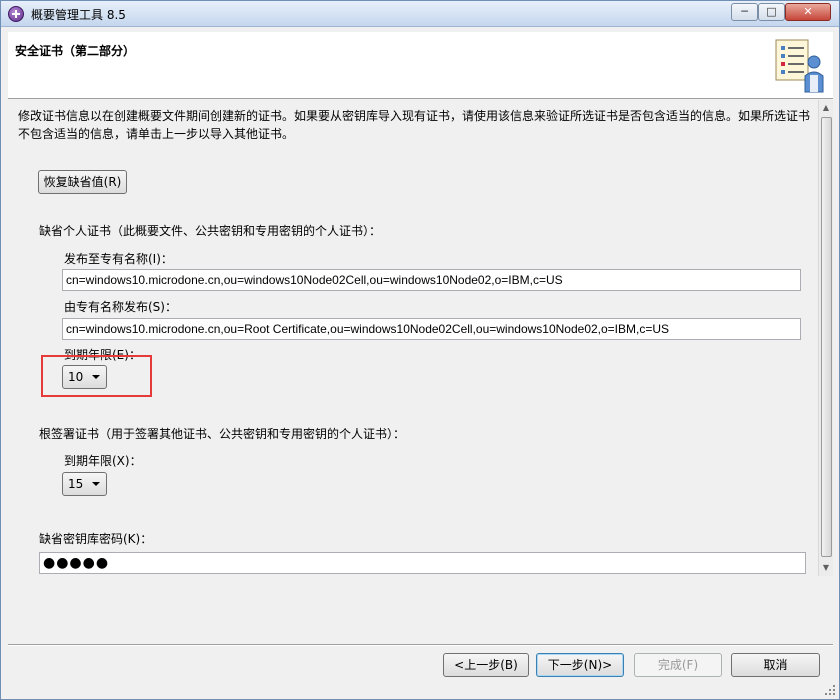  Describe the element at coordinates (96, 484) in the screenshot. I see `chevron-down-icon` at that location.